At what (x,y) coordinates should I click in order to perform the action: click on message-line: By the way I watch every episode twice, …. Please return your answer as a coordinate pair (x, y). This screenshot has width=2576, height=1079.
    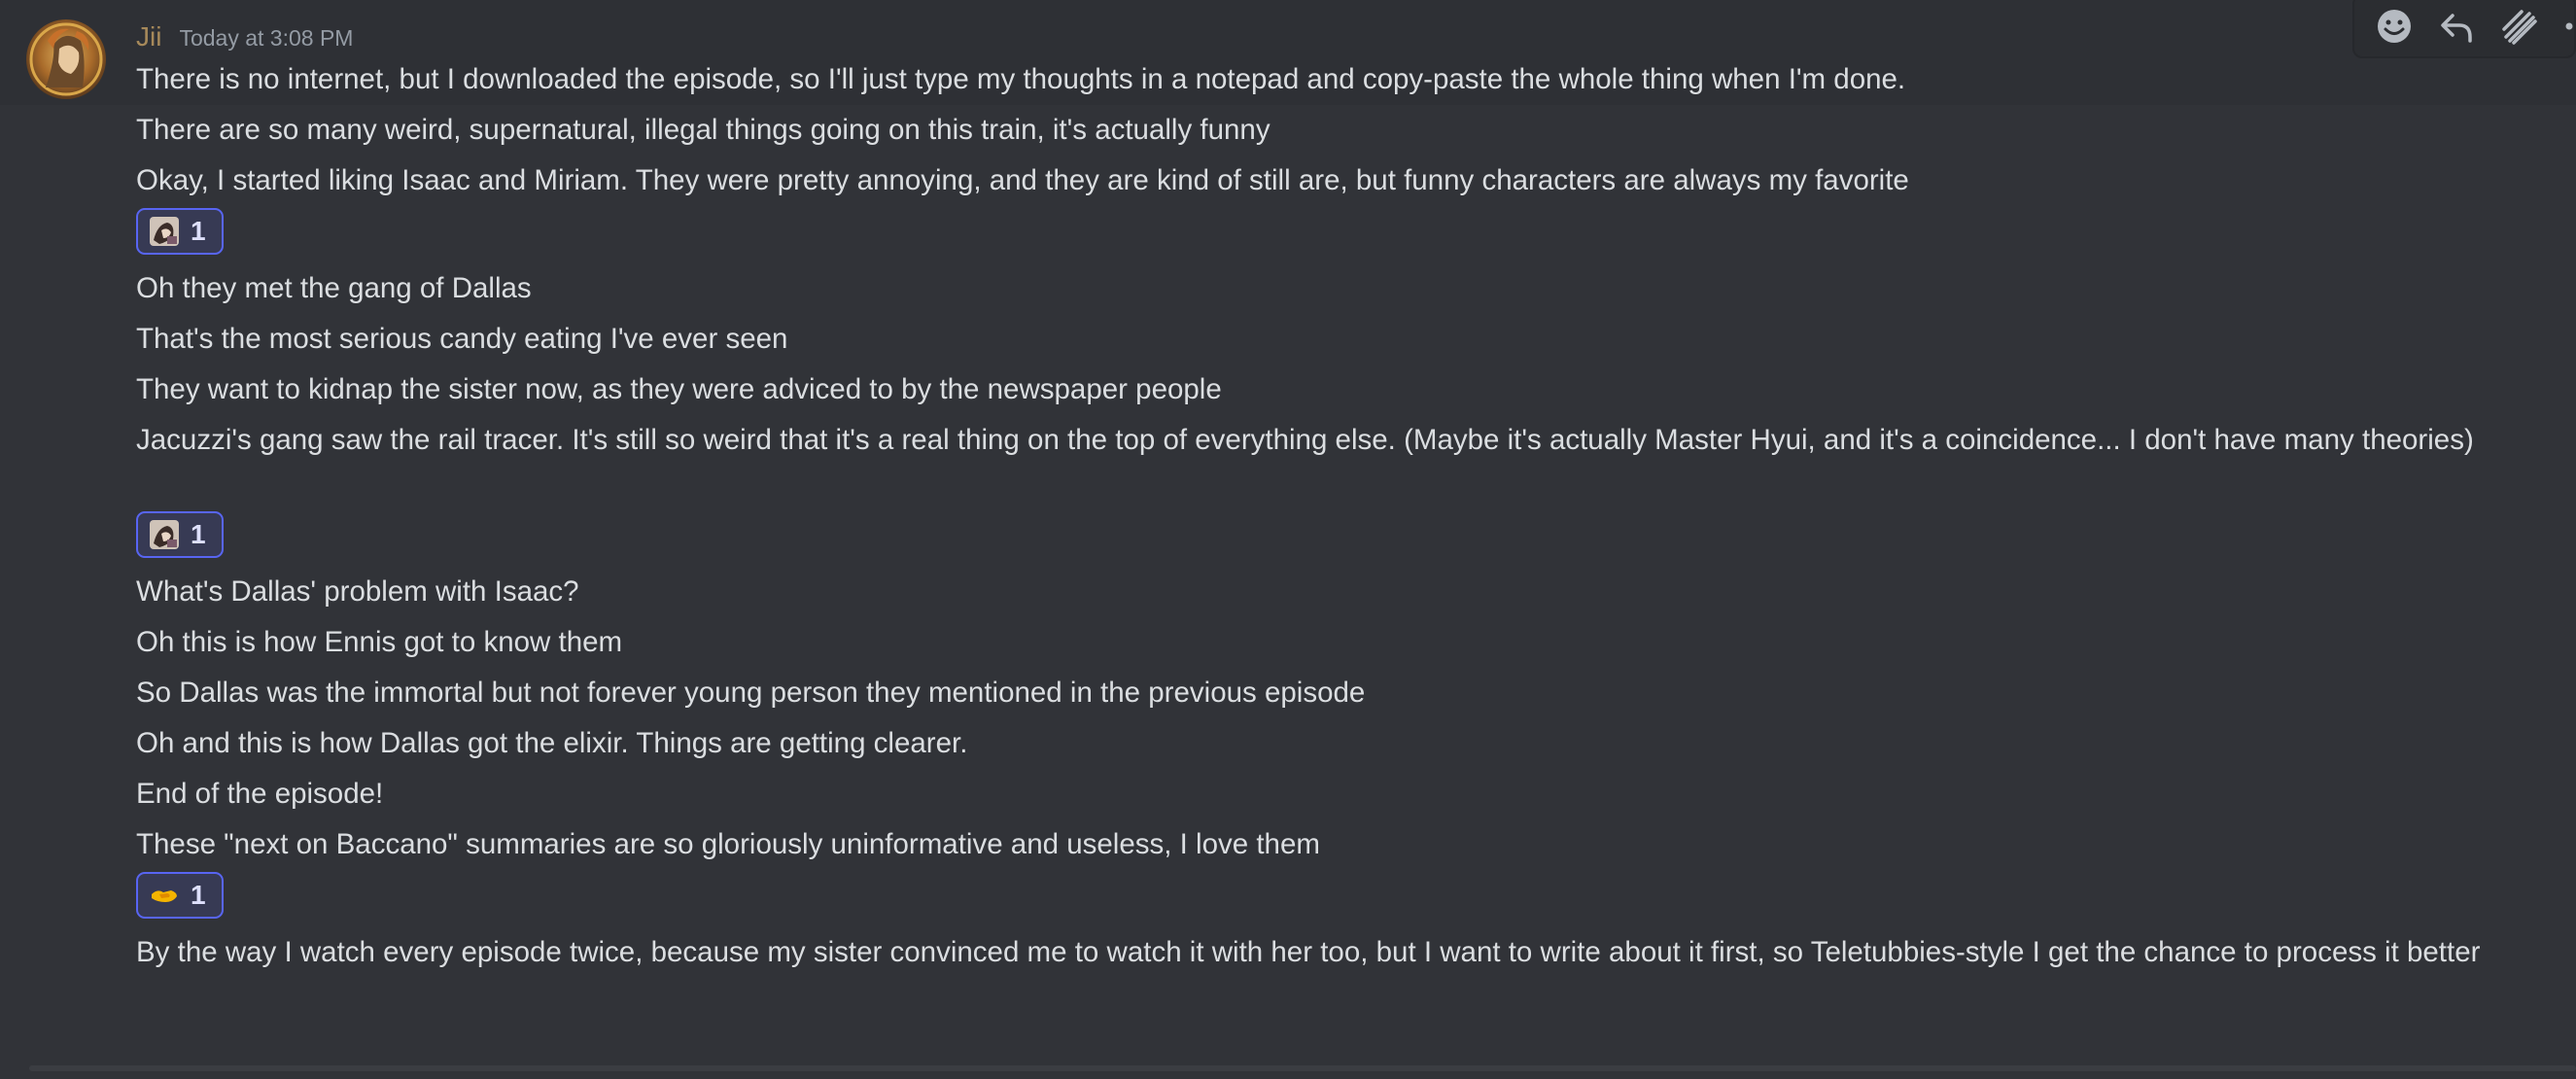
    Looking at the image, I should click on (1308, 952).